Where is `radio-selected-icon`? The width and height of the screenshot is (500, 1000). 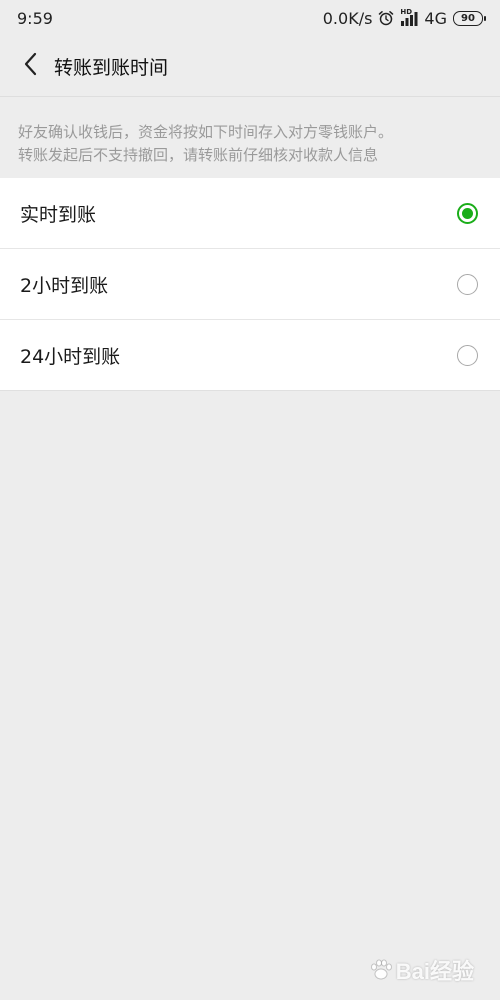
radio-selected-icon is located at coordinates (467, 213).